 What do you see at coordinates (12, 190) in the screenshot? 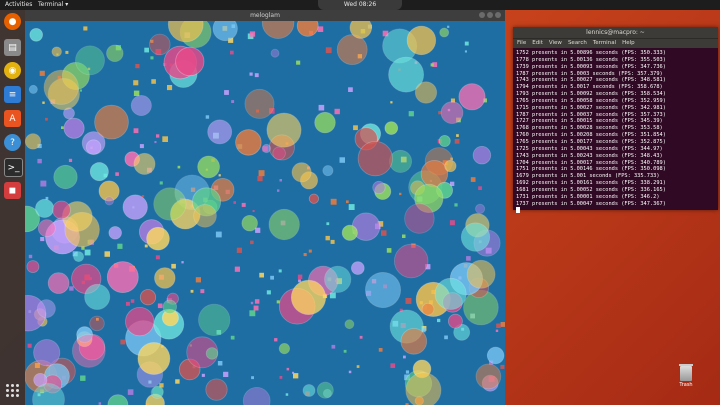
I see `recorder-icon: ◼` at bounding box center [12, 190].